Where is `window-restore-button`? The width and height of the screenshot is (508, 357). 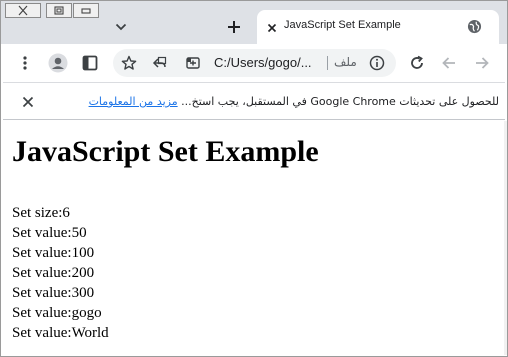 window-restore-button is located at coordinates (59, 10).